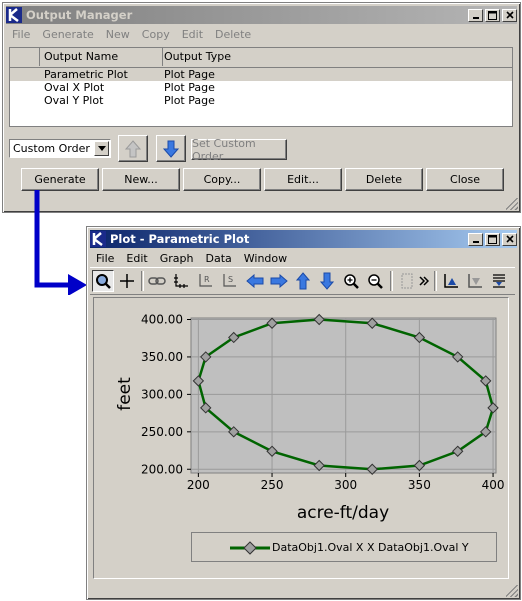  Describe the element at coordinates (218, 258) in the screenshot. I see `menu-data: Data` at that location.